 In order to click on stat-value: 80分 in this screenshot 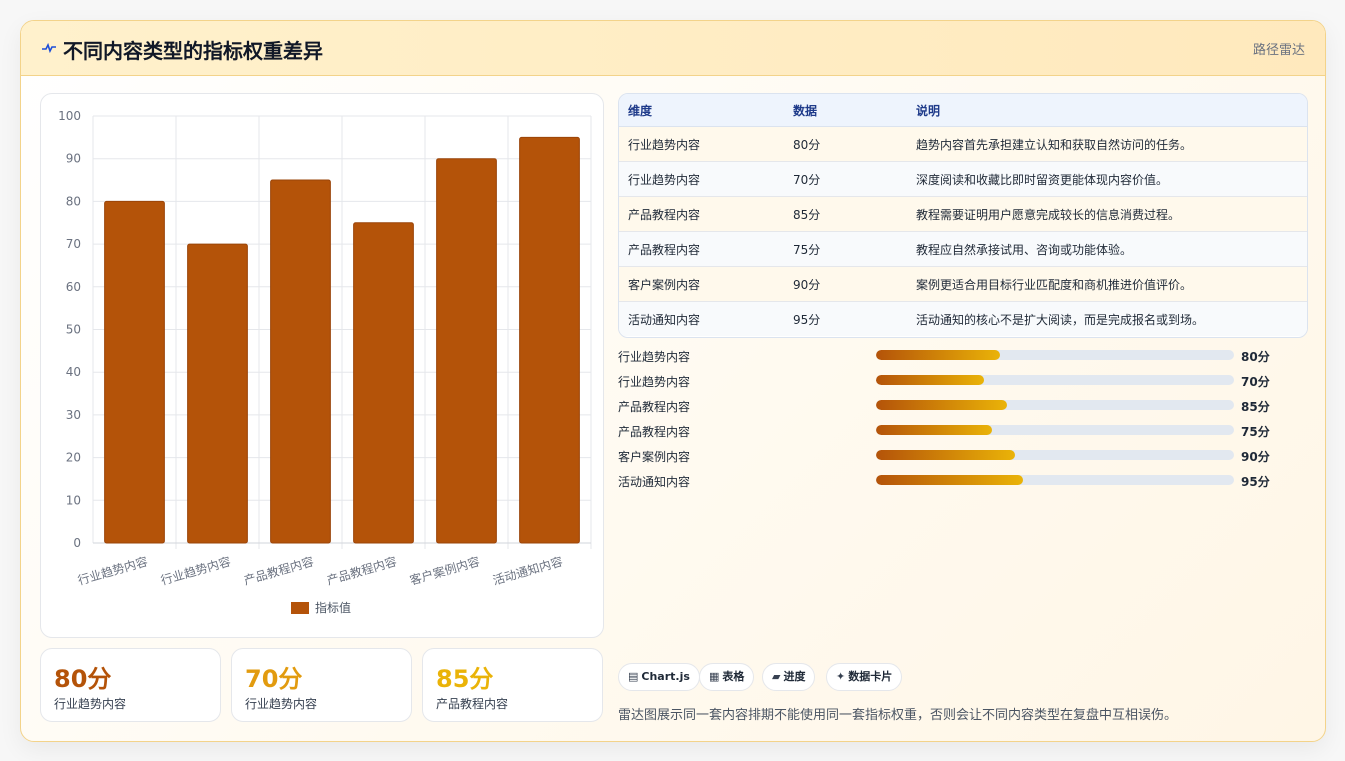, I will do `click(83, 679)`.